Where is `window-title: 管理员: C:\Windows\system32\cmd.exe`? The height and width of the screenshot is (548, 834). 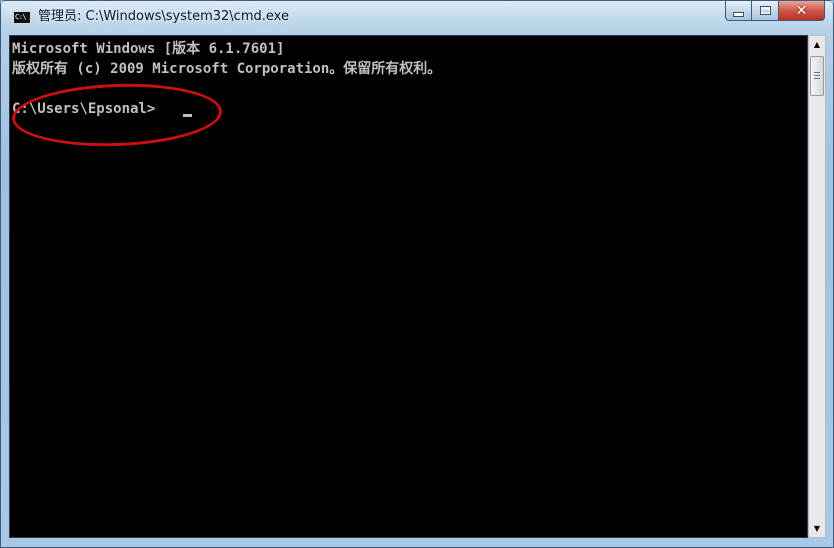 window-title: 管理员: C:\Windows\system32\cmd.exe is located at coordinates (163, 16).